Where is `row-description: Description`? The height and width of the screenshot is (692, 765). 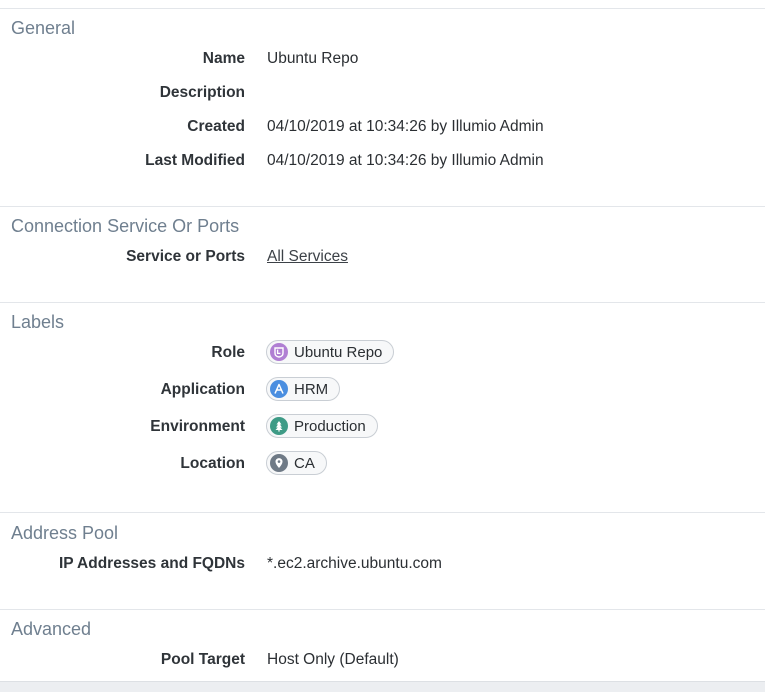 row-description: Description is located at coordinates (382, 93).